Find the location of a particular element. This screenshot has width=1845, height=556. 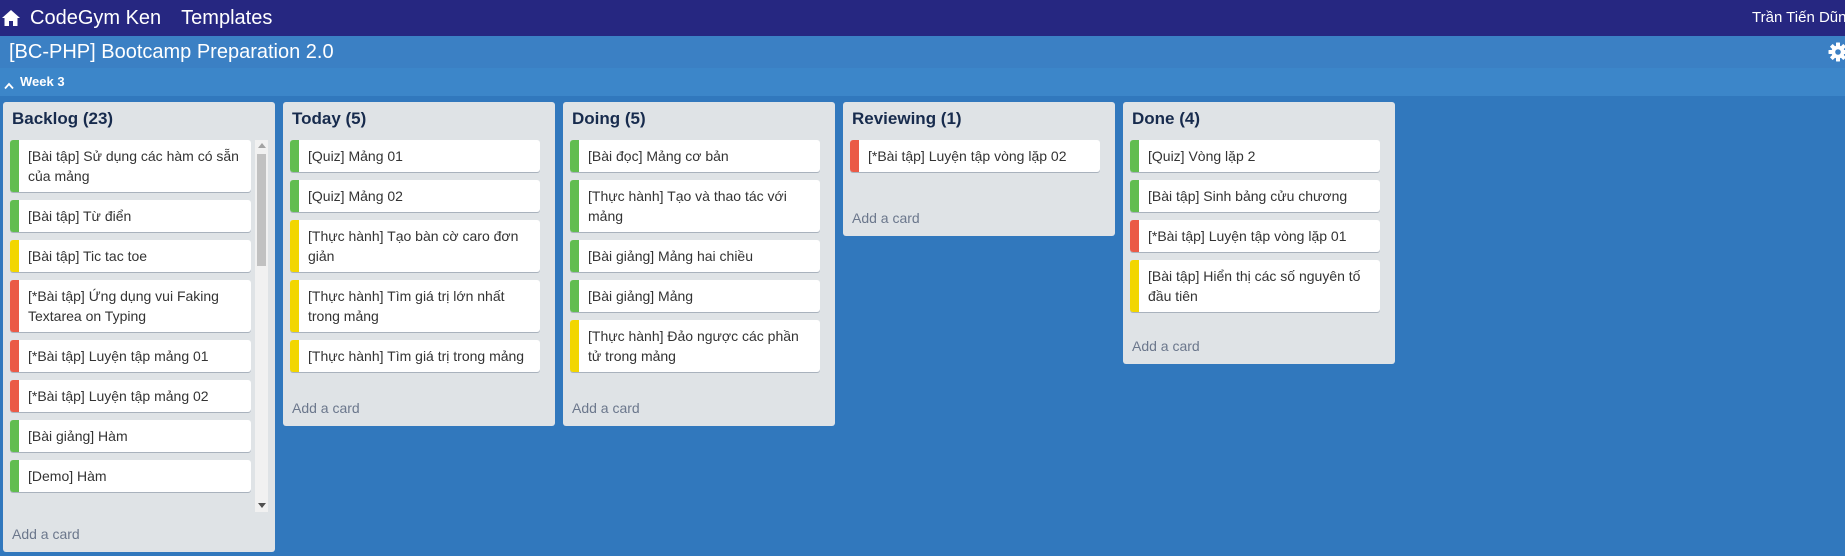

list-card: [*Bài tập] Luyện tập vòng lặp 01 is located at coordinates (1255, 236).